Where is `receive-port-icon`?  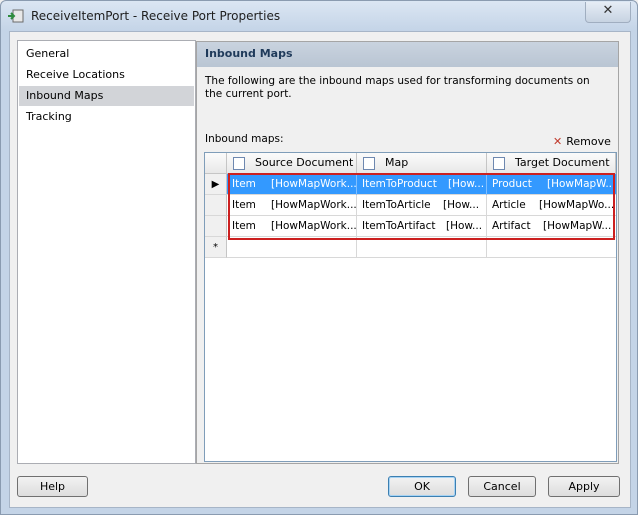 receive-port-icon is located at coordinates (16, 16).